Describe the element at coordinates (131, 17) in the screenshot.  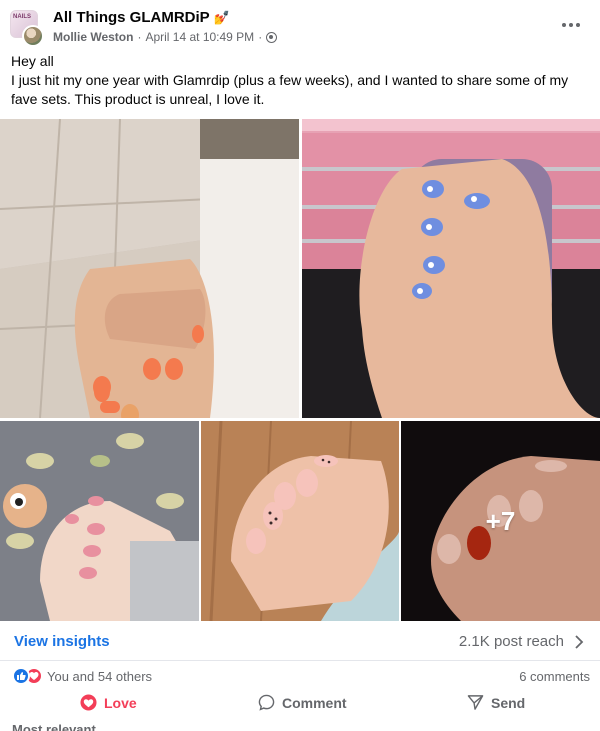
I see `group-name-label: All Things GLAMRDiP` at that location.